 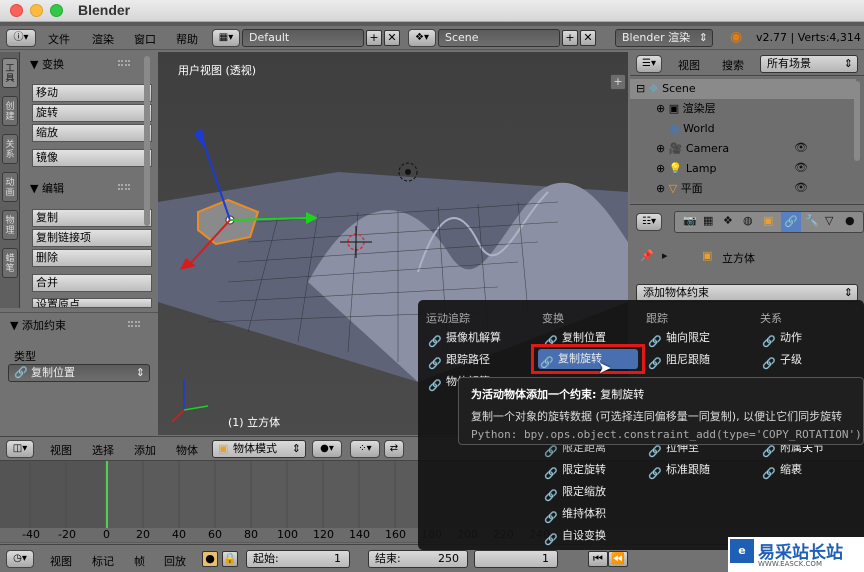 I want to click on remove-screen-button: ✕, so click(x=392, y=38).